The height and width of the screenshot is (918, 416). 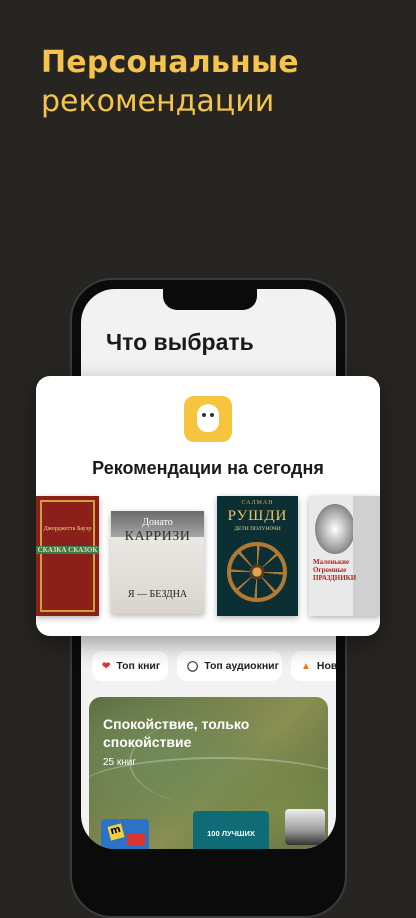 I want to click on chip-label: Топ книг, so click(x=138, y=666).